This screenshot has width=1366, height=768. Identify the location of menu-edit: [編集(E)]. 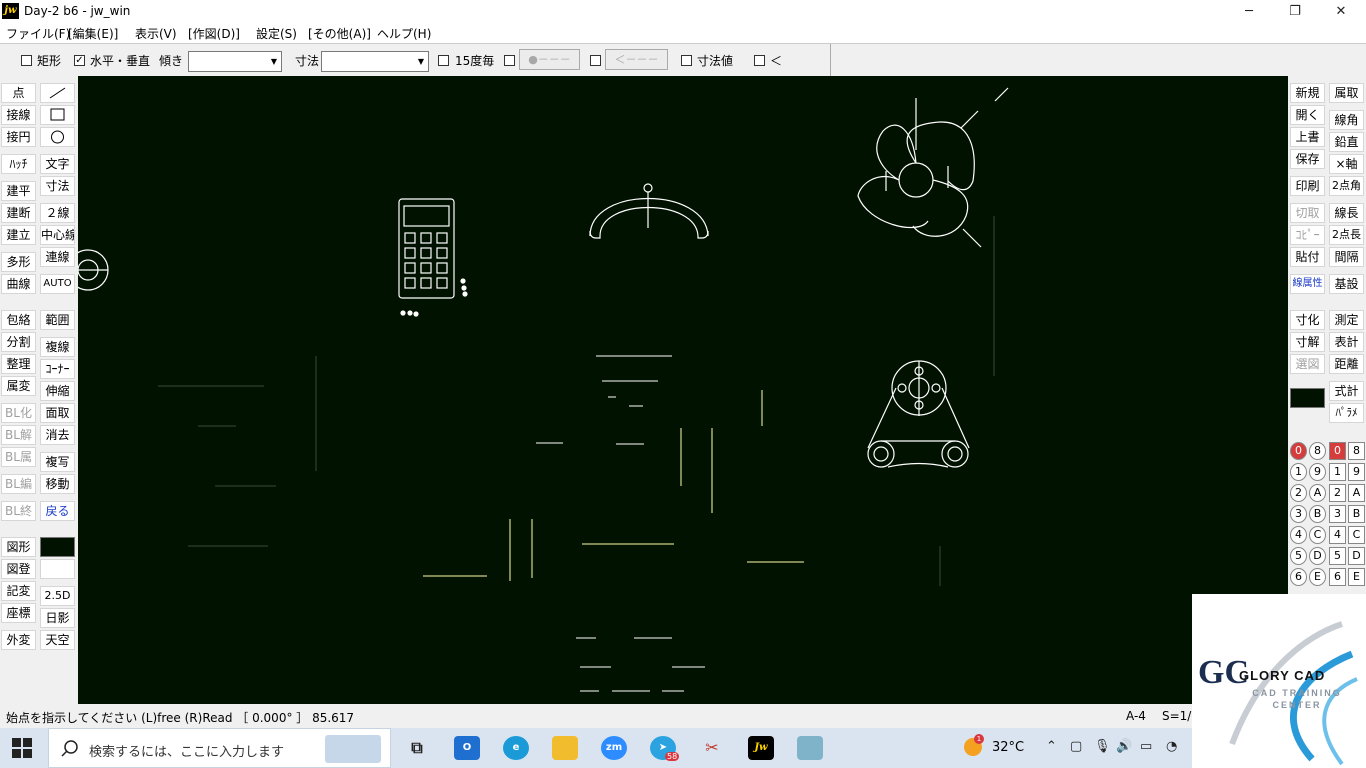
(93, 33).